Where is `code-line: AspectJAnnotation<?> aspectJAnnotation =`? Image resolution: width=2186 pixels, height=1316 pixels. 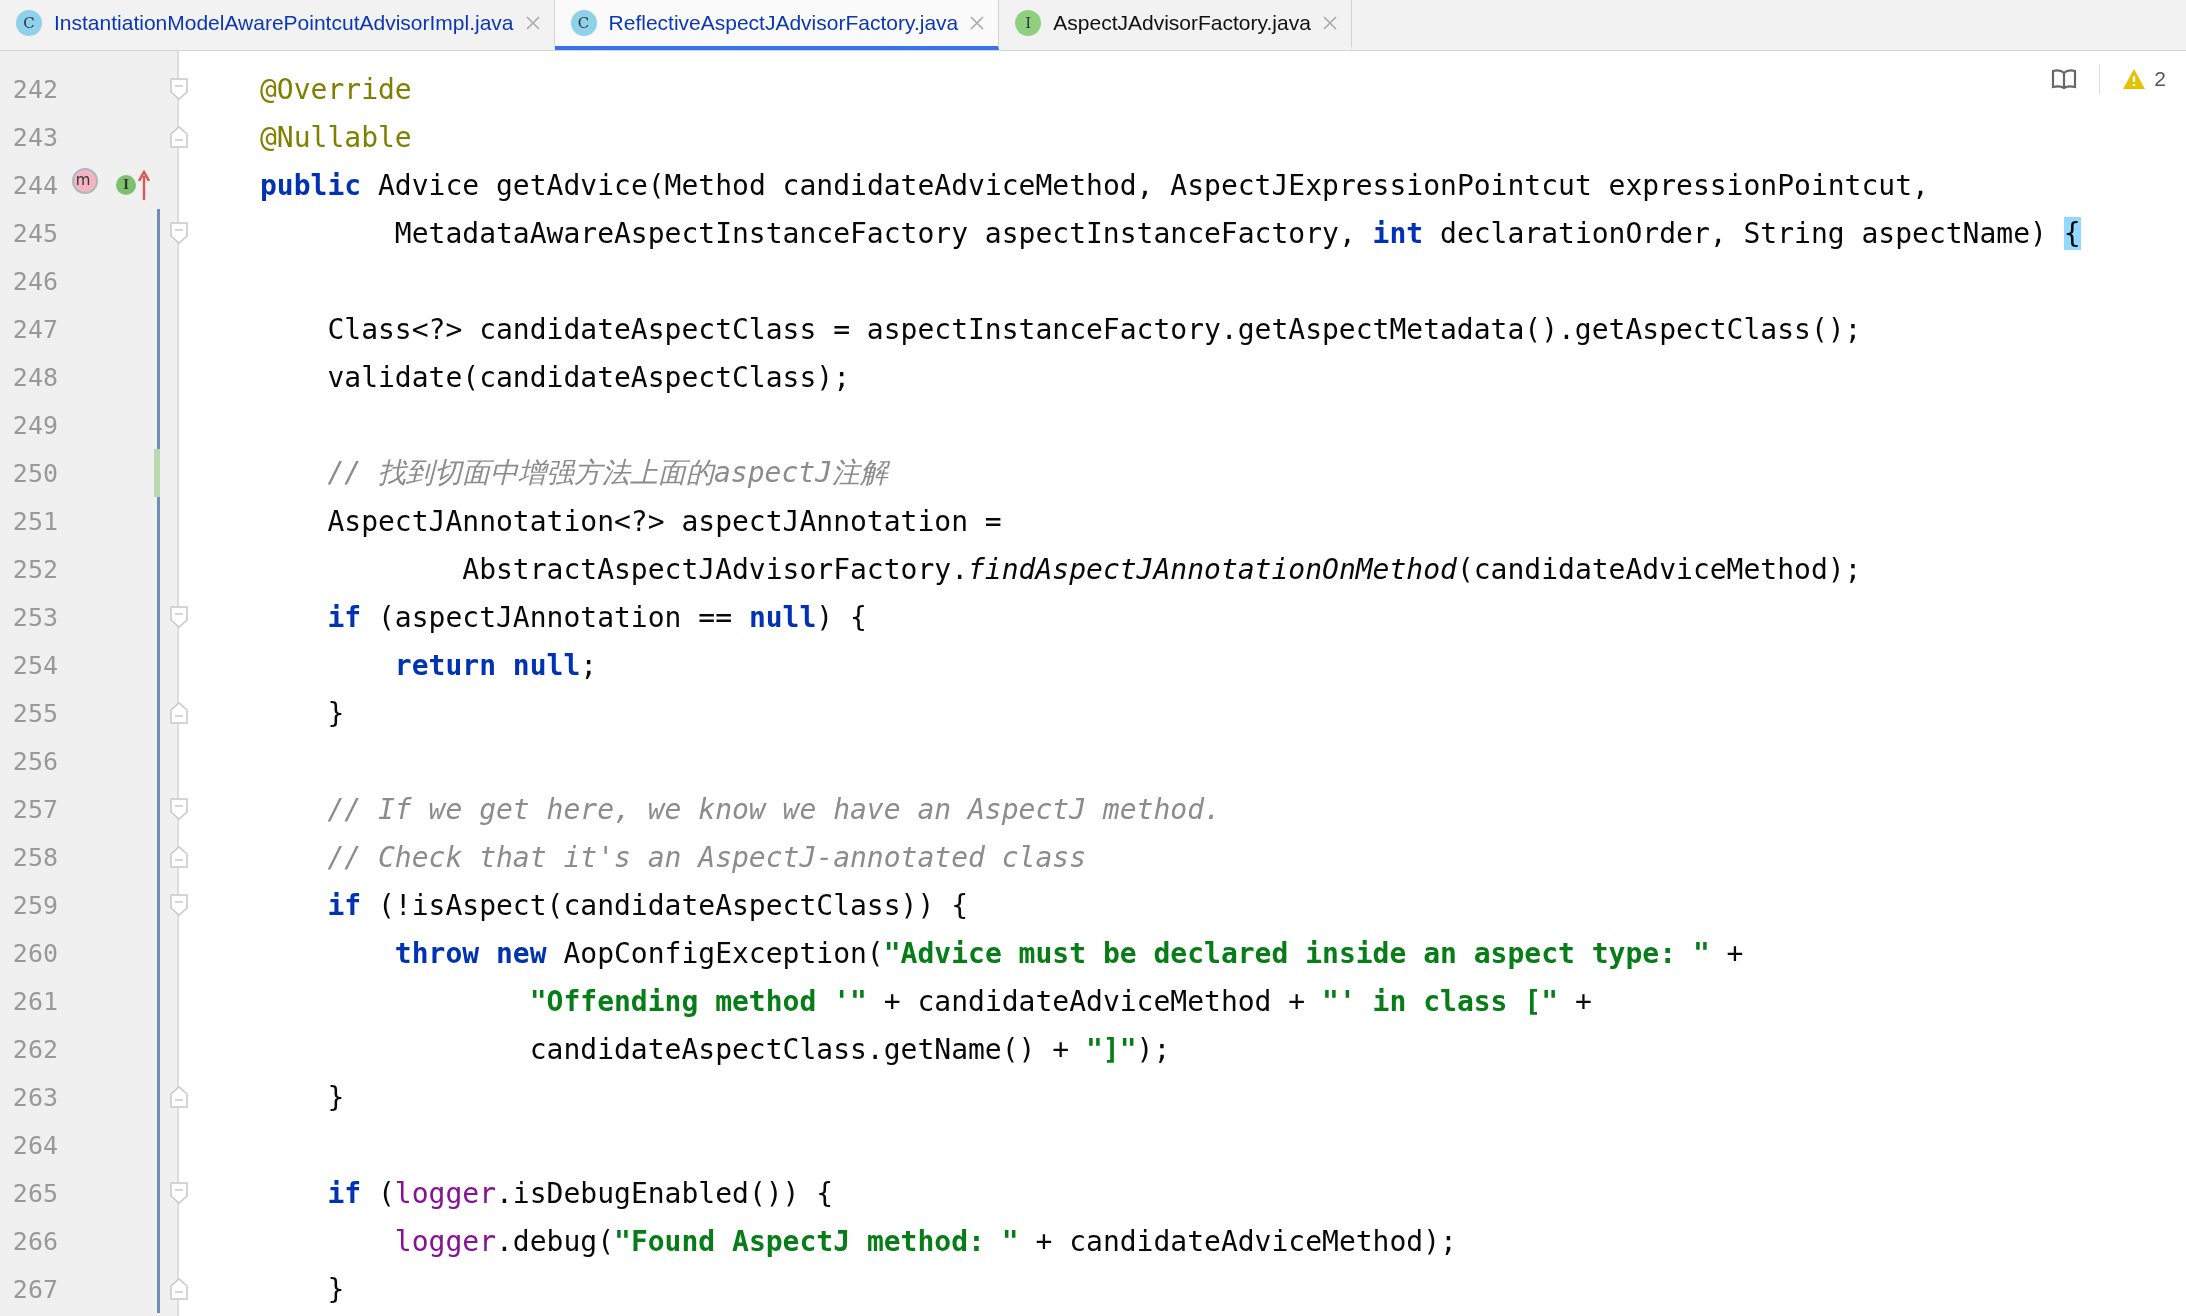
code-line: AspectJAnnotation<?> aspectJAnnotation = is located at coordinates (664, 521).